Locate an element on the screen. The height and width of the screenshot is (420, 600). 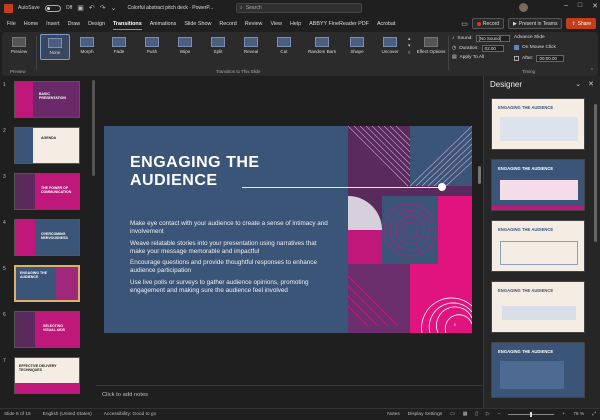
transition-wipe: Wipe is located at coordinates (185, 47).